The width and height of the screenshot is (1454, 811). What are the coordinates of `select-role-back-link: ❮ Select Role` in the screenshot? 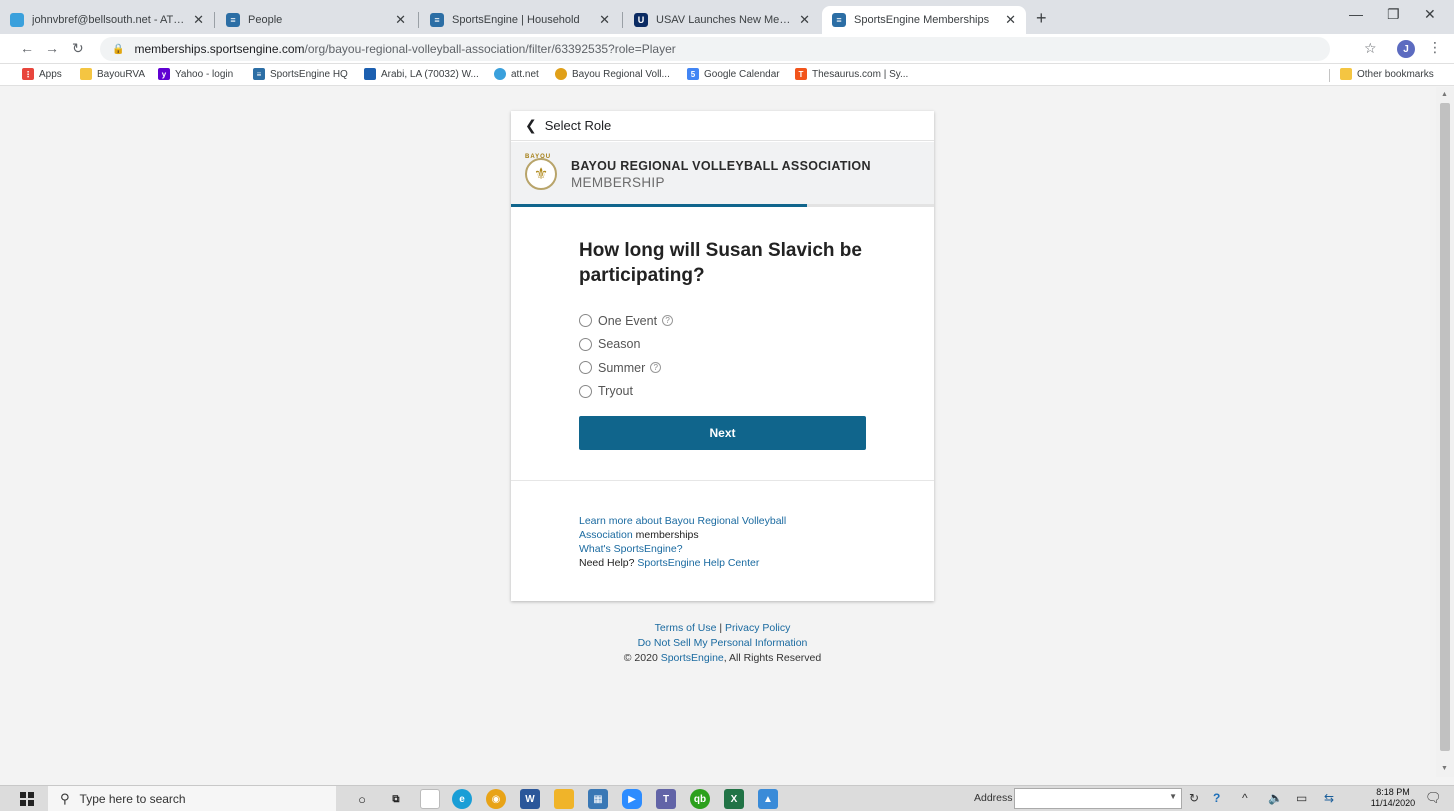 It's located at (722, 126).